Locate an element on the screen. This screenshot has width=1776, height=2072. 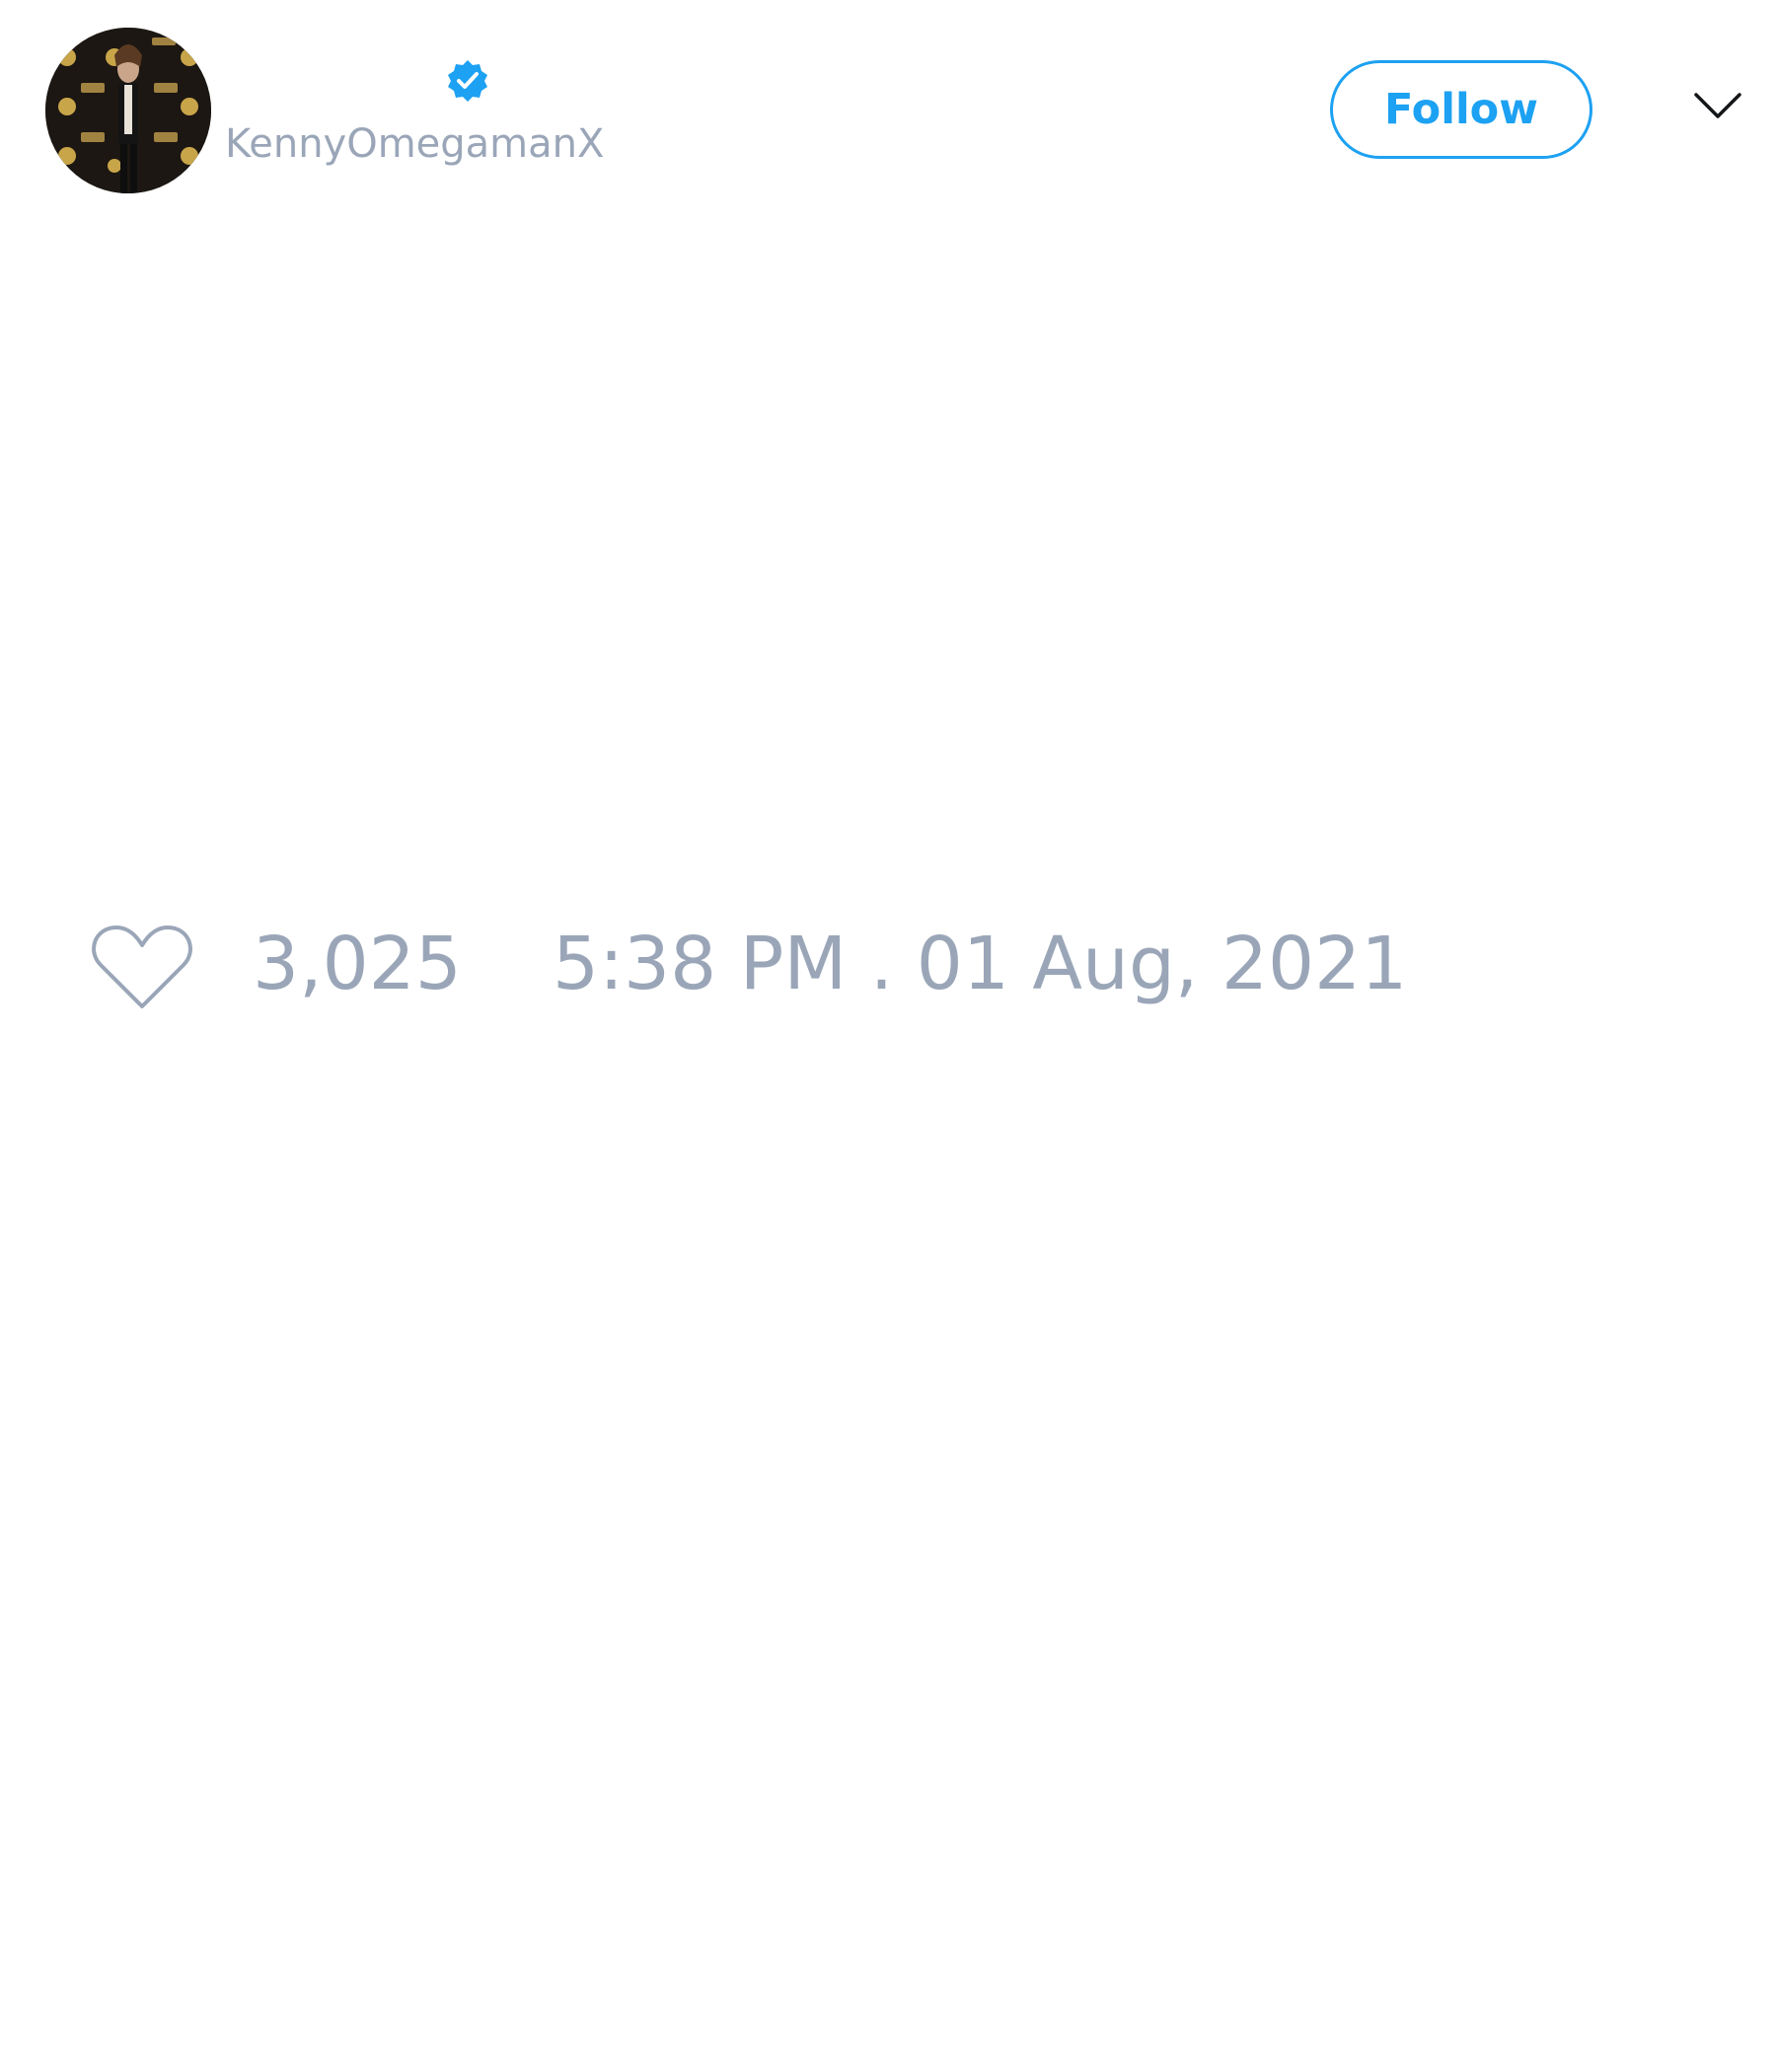
verified-badge-icon is located at coordinates (468, 81).